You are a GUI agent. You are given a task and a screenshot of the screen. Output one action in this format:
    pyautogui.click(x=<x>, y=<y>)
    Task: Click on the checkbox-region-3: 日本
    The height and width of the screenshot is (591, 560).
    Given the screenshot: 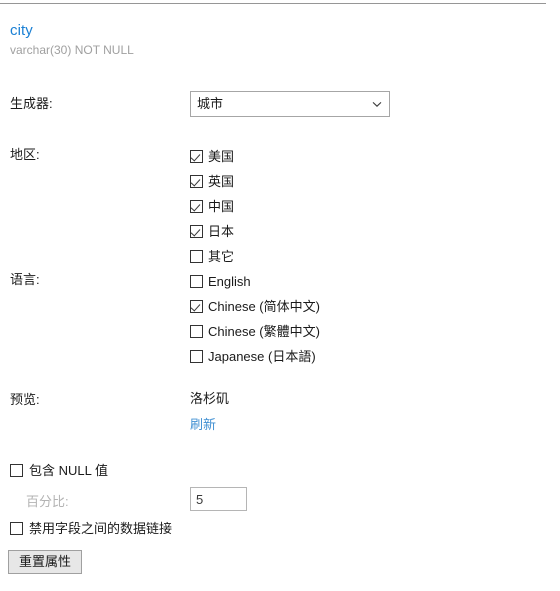 What is the action you would take?
    pyautogui.click(x=212, y=231)
    